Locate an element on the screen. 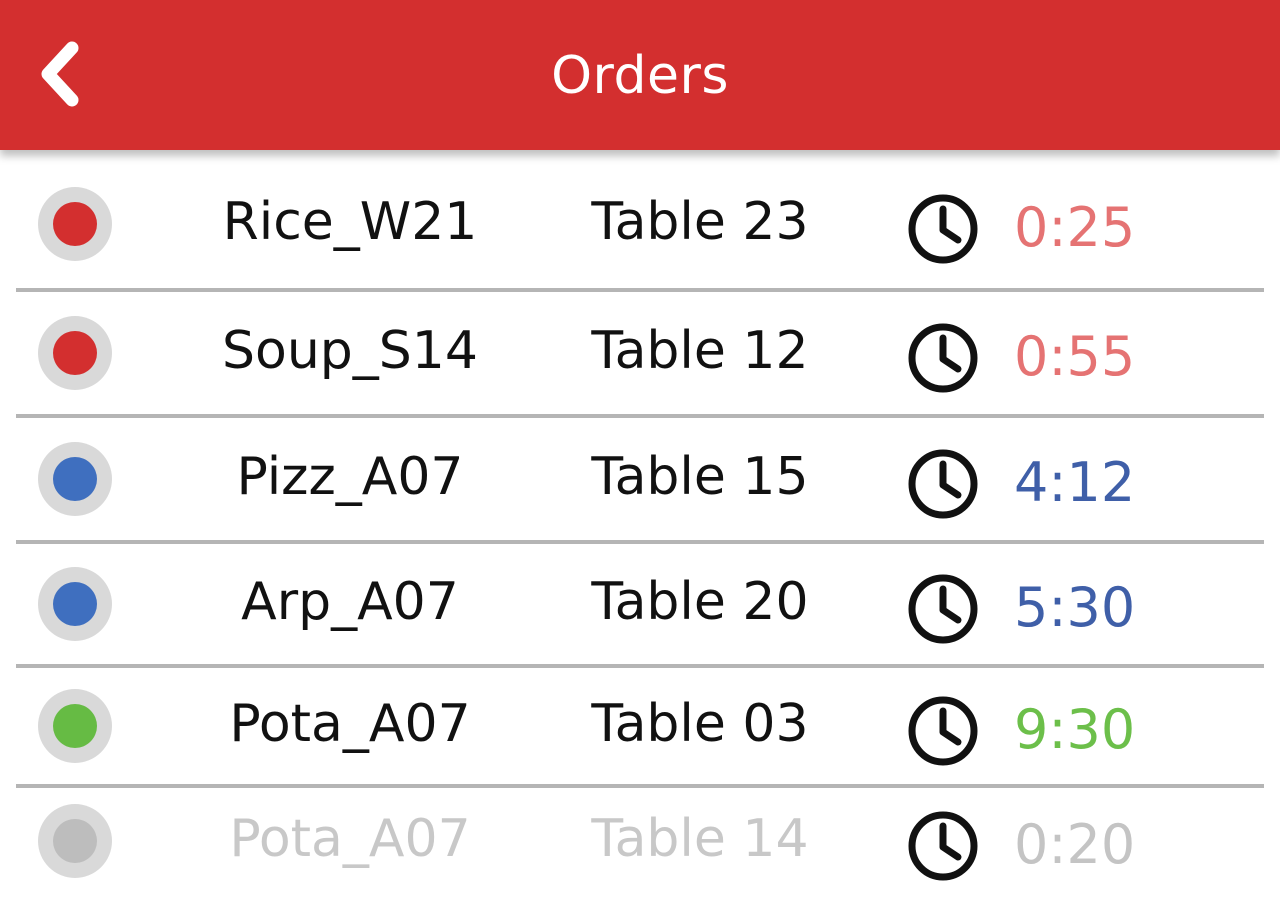 This screenshot has height=900, width=1280. order-elapsed-time: 0:55 is located at coordinates (1075, 356).